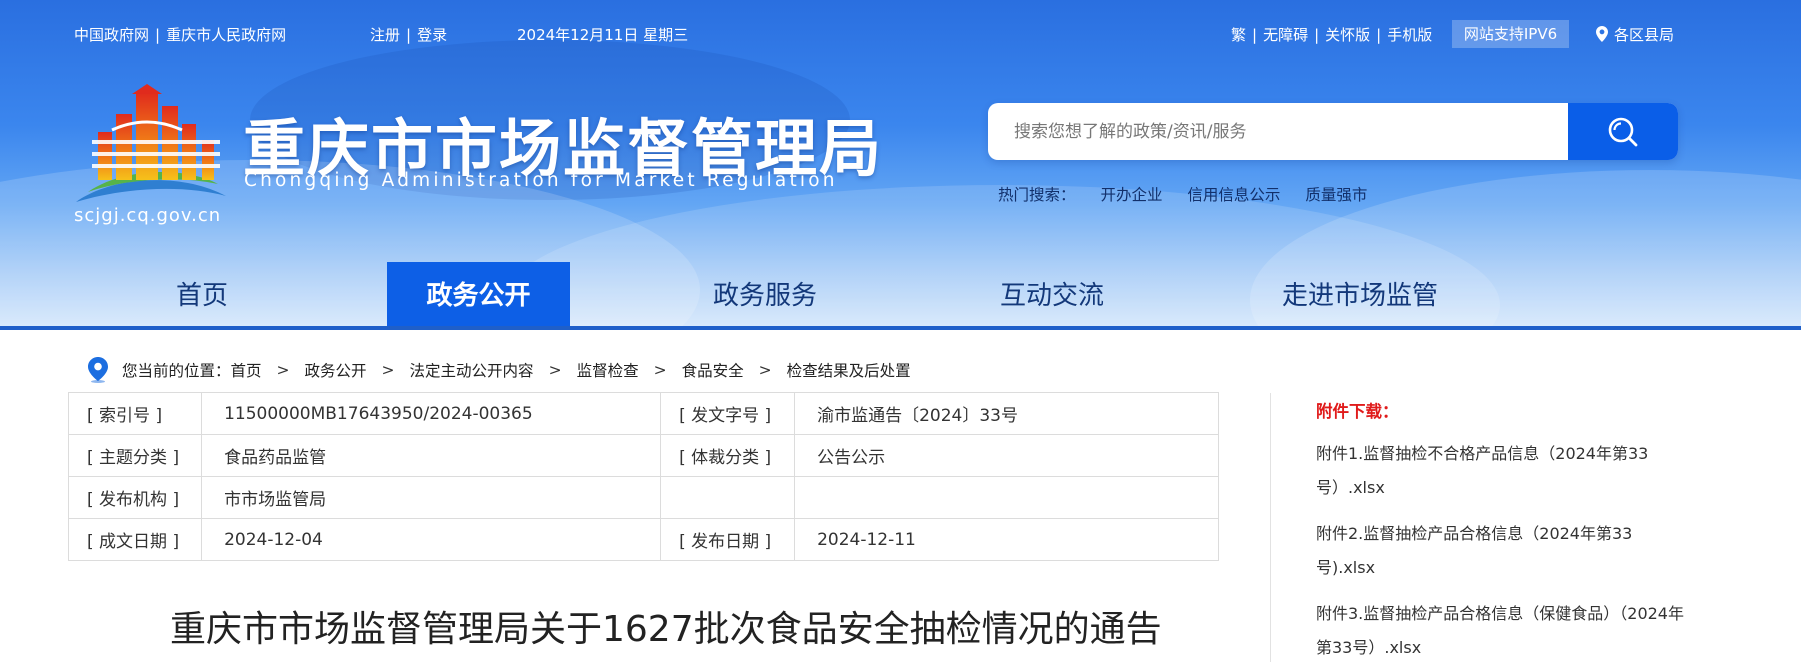 This screenshot has height=662, width=1801. What do you see at coordinates (135, 455) in the screenshot?
I see `meta-key: [ 主题分类 ]` at bounding box center [135, 455].